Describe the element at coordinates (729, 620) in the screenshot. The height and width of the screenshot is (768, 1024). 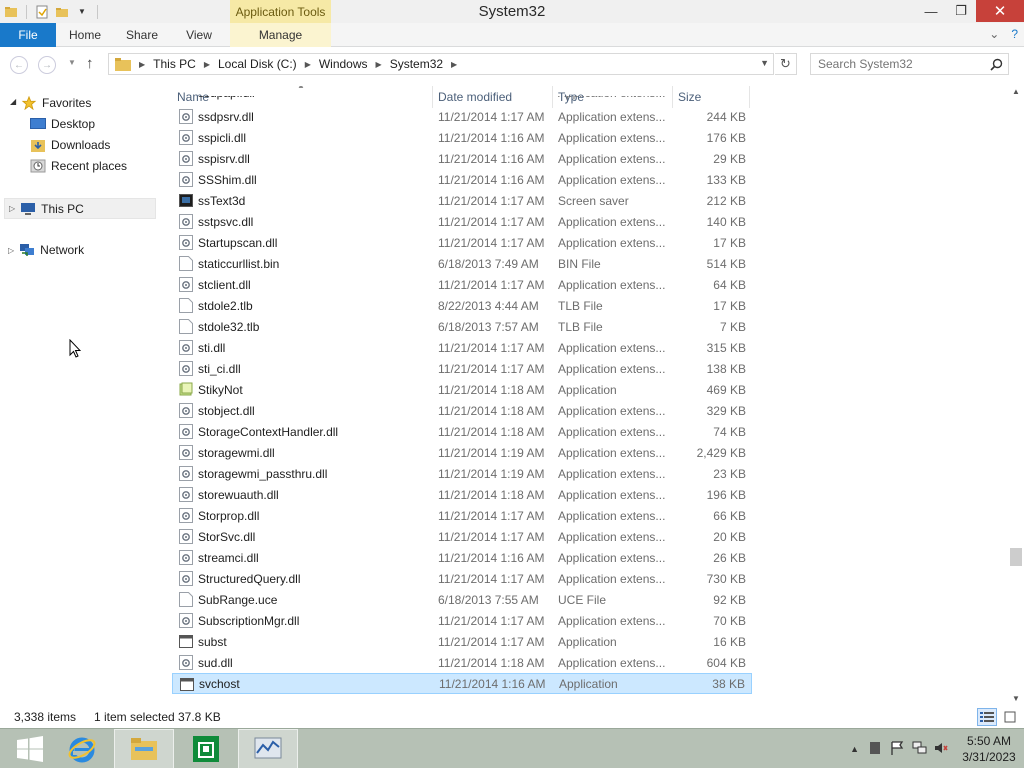
I see `file-size: 70 KB` at that location.